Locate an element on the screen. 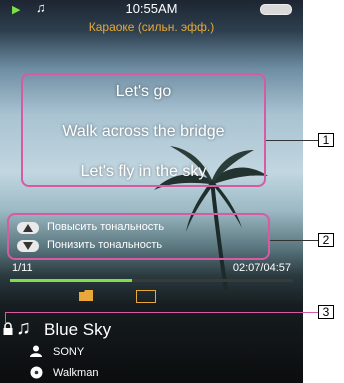 The width and height of the screenshot is (344, 383). lyric-line: Let's fly in the sky is located at coordinates (143, 171).